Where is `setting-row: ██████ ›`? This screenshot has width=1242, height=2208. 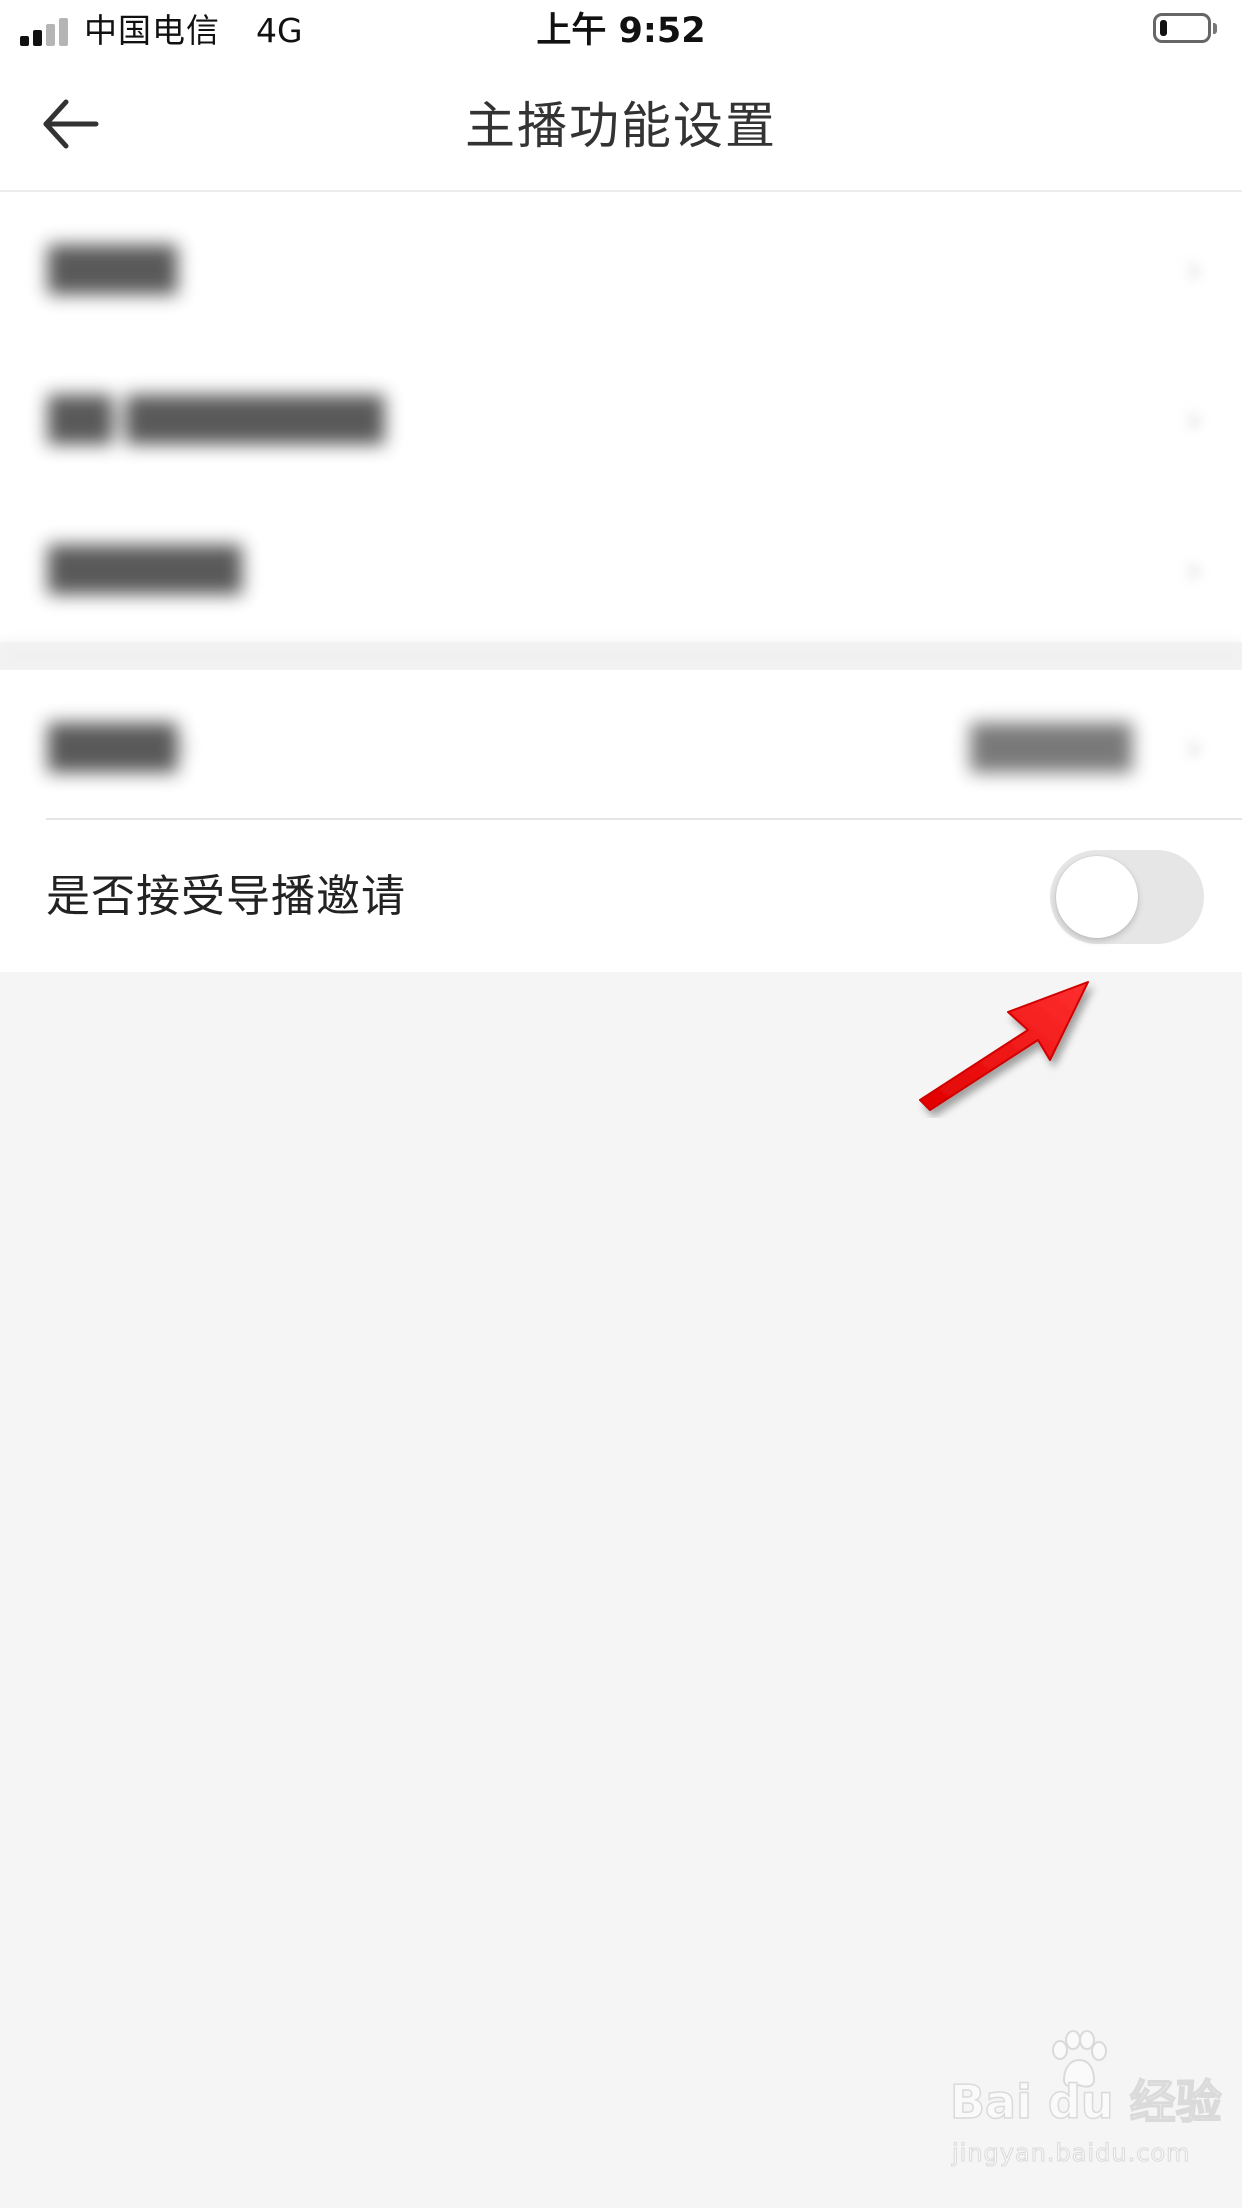
setting-row: ██████ › is located at coordinates (621, 567).